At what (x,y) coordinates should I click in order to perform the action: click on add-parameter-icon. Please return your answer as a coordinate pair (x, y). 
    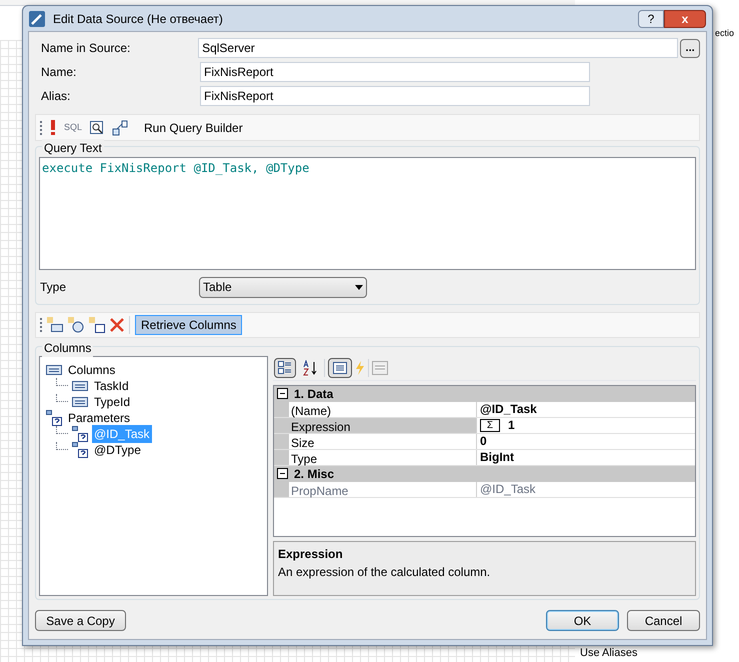
    Looking at the image, I should click on (97, 325).